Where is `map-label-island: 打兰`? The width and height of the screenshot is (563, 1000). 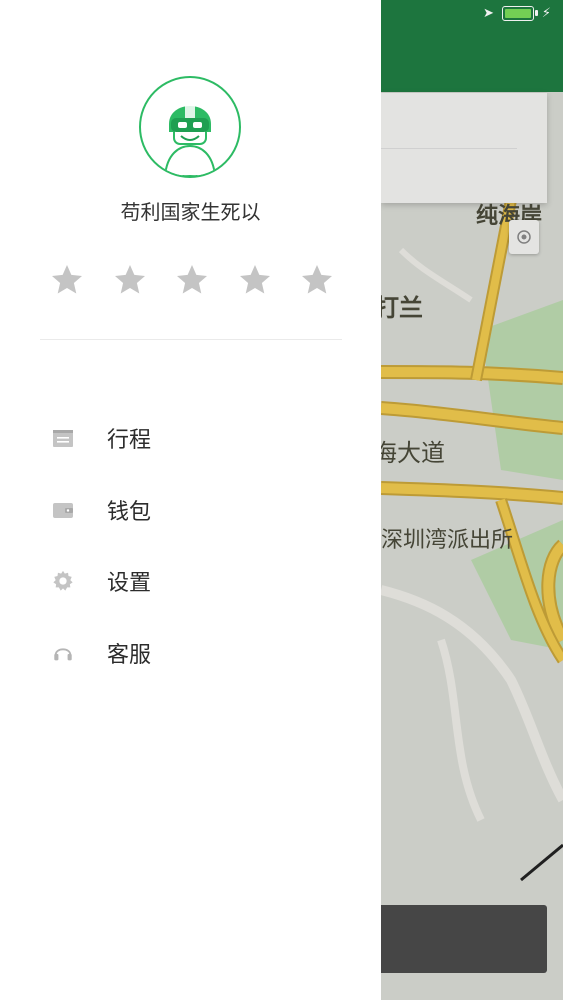 map-label-island: 打兰 is located at coordinates (402, 308).